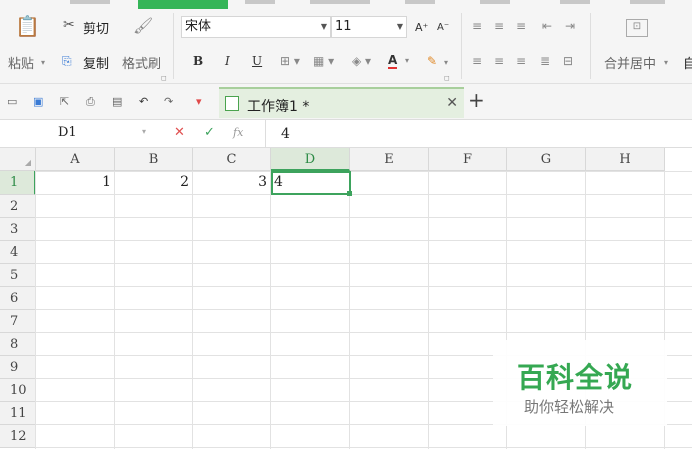  Describe the element at coordinates (521, 26) in the screenshot. I see `align-bottom-icon: ≡` at that location.